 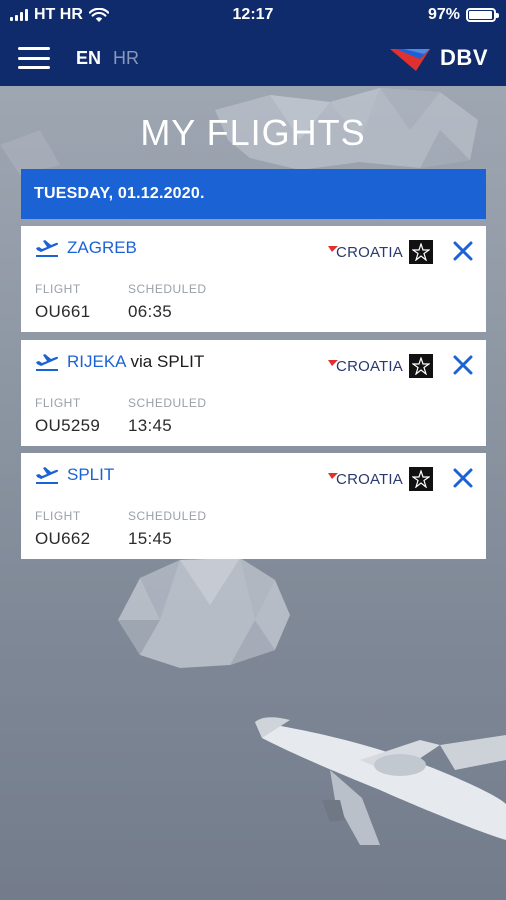 What do you see at coordinates (443, 14) in the screenshot?
I see `battery-percent: 97%` at bounding box center [443, 14].